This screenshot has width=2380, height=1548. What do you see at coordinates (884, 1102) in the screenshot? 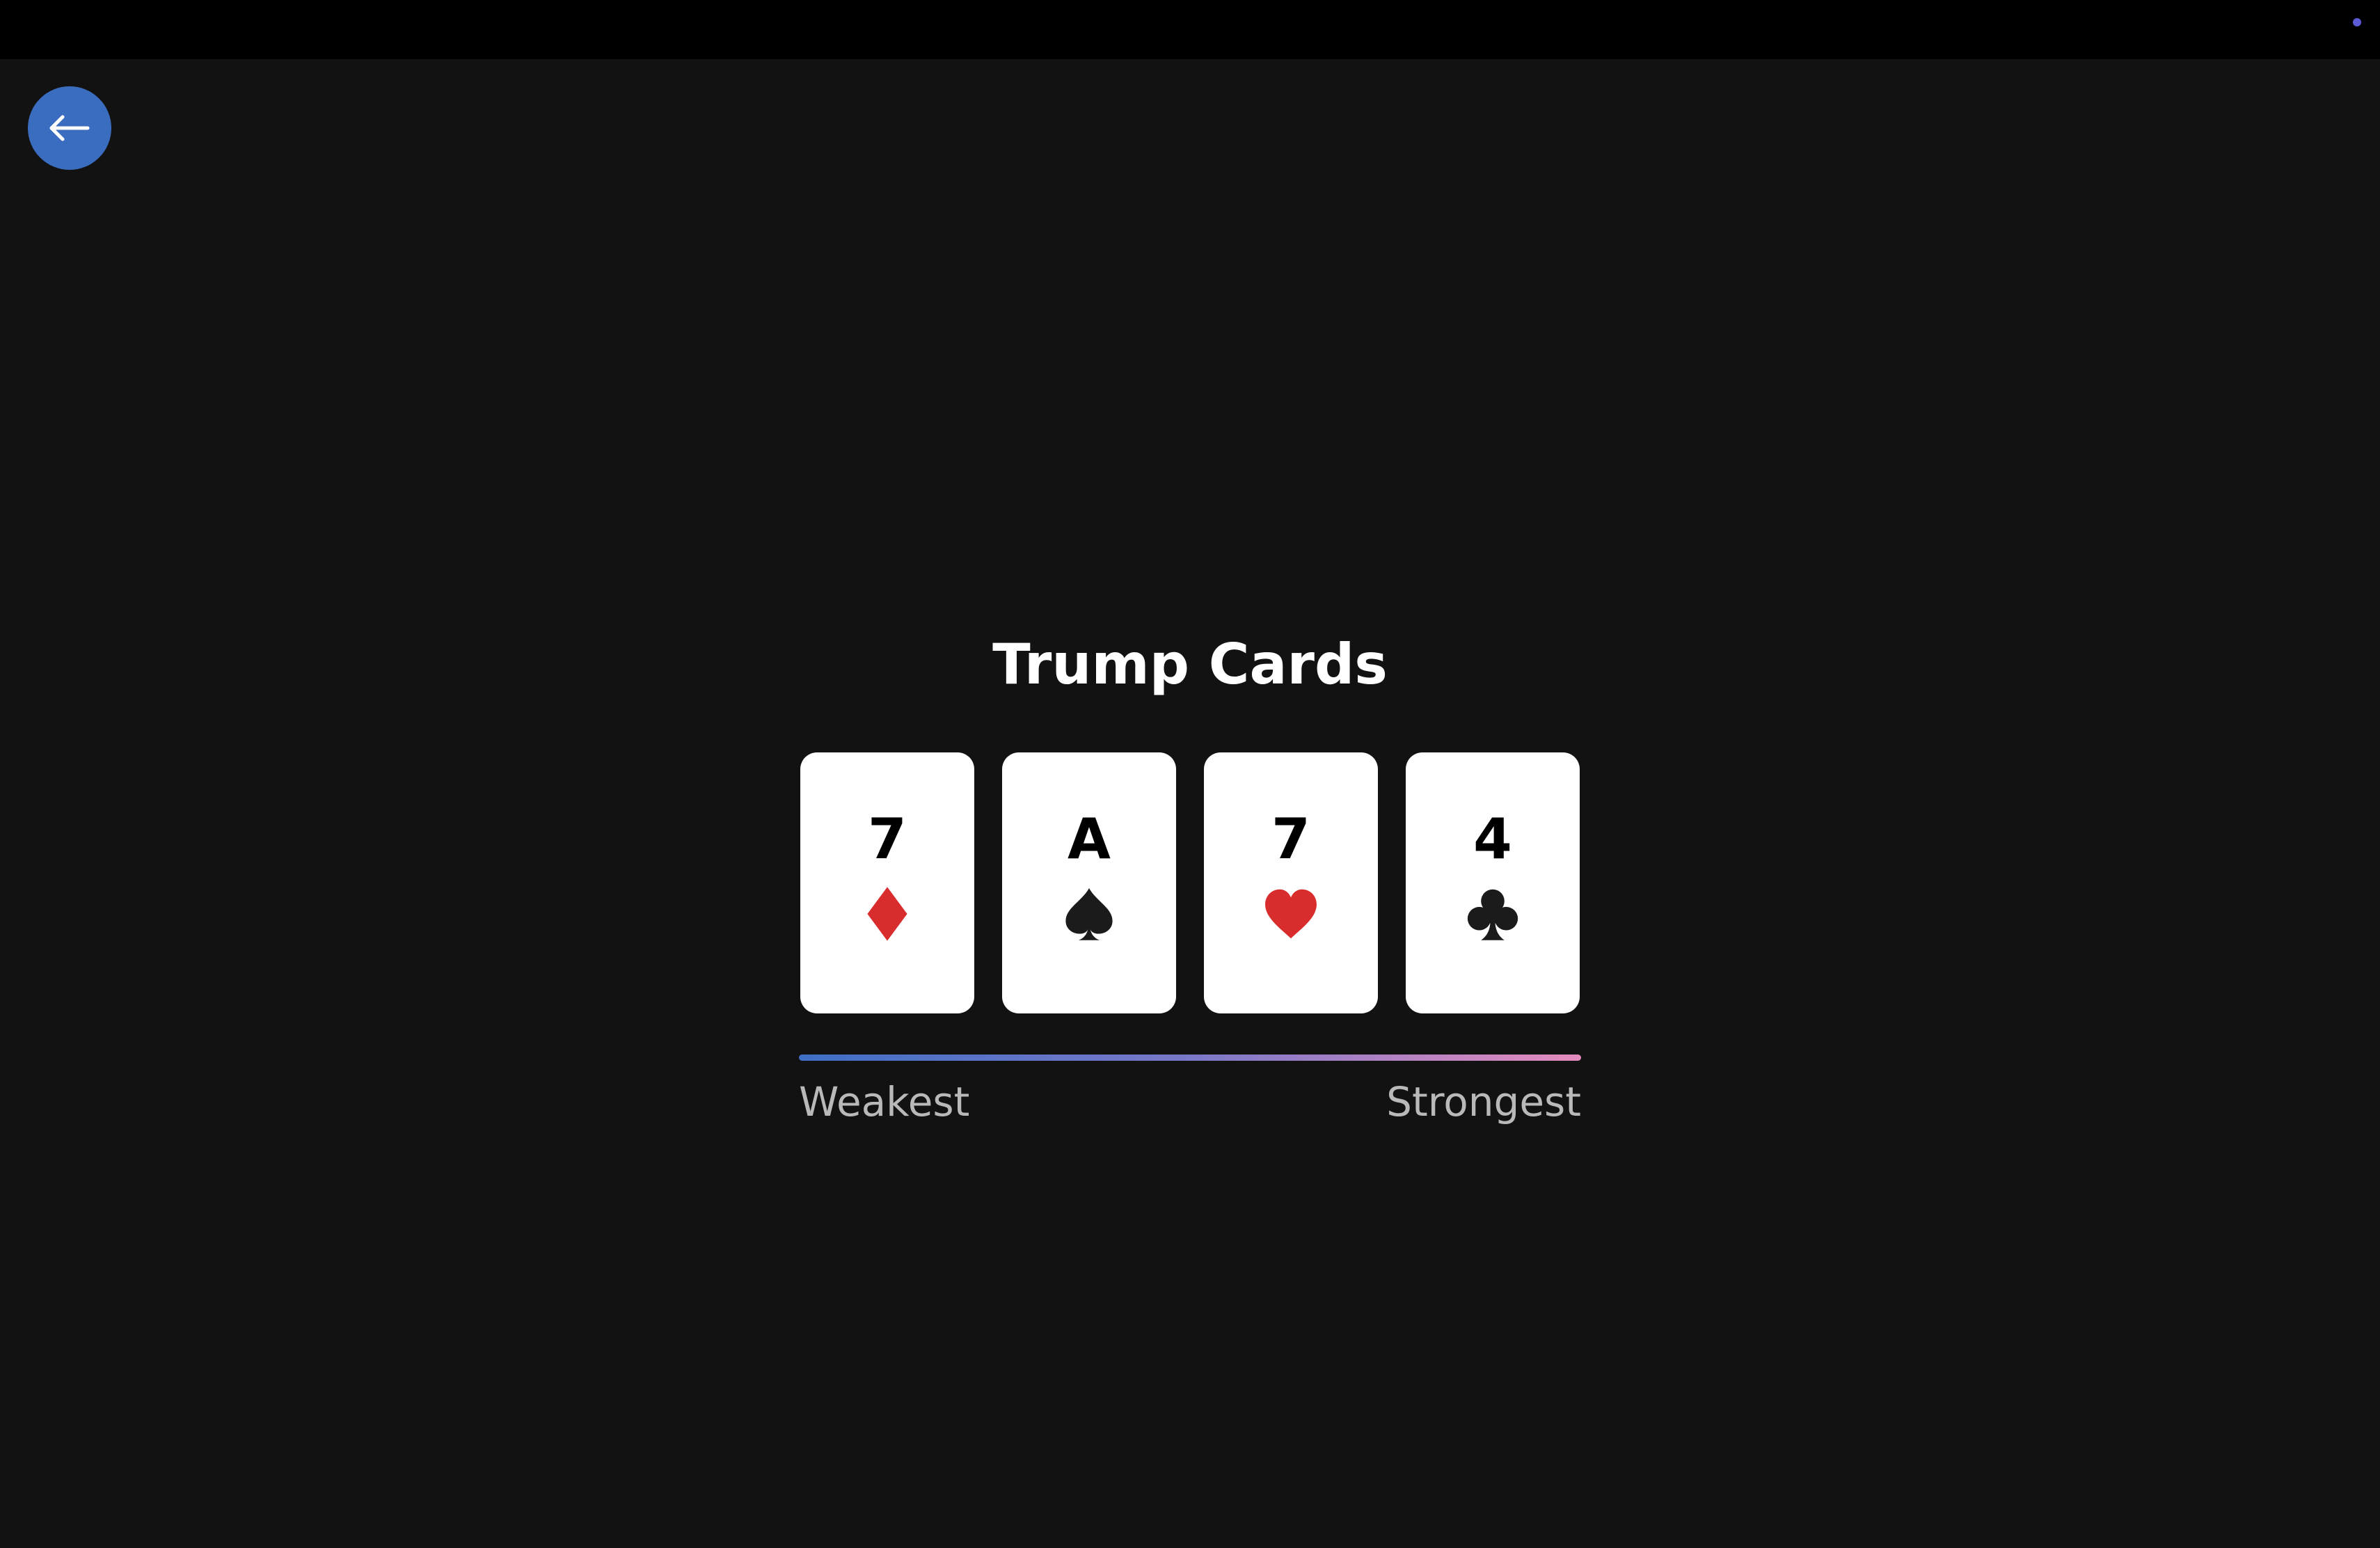
I see `weakest-label: Weakest` at bounding box center [884, 1102].